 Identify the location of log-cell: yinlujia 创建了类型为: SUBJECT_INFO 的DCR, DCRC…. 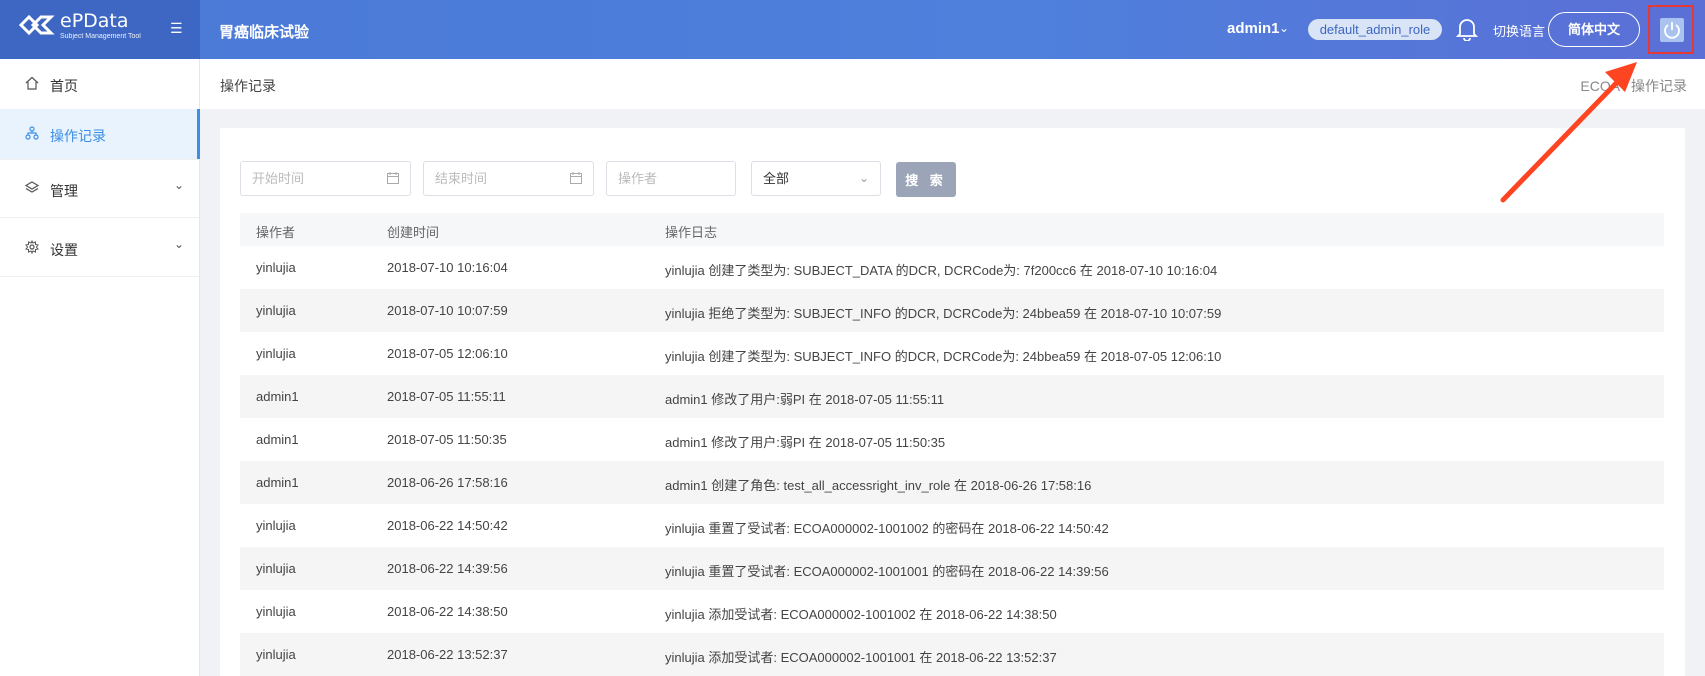
(943, 356).